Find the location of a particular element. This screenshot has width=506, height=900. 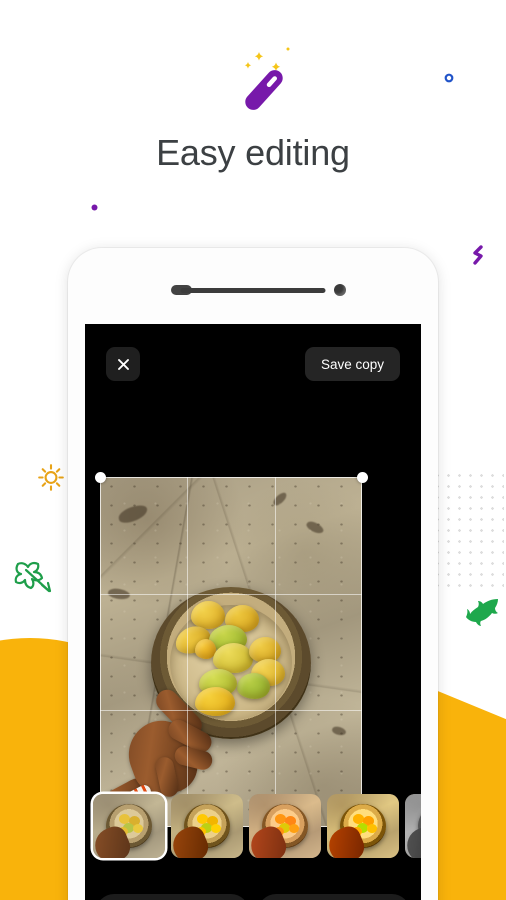

leaf-icon is located at coordinates (482, 612).